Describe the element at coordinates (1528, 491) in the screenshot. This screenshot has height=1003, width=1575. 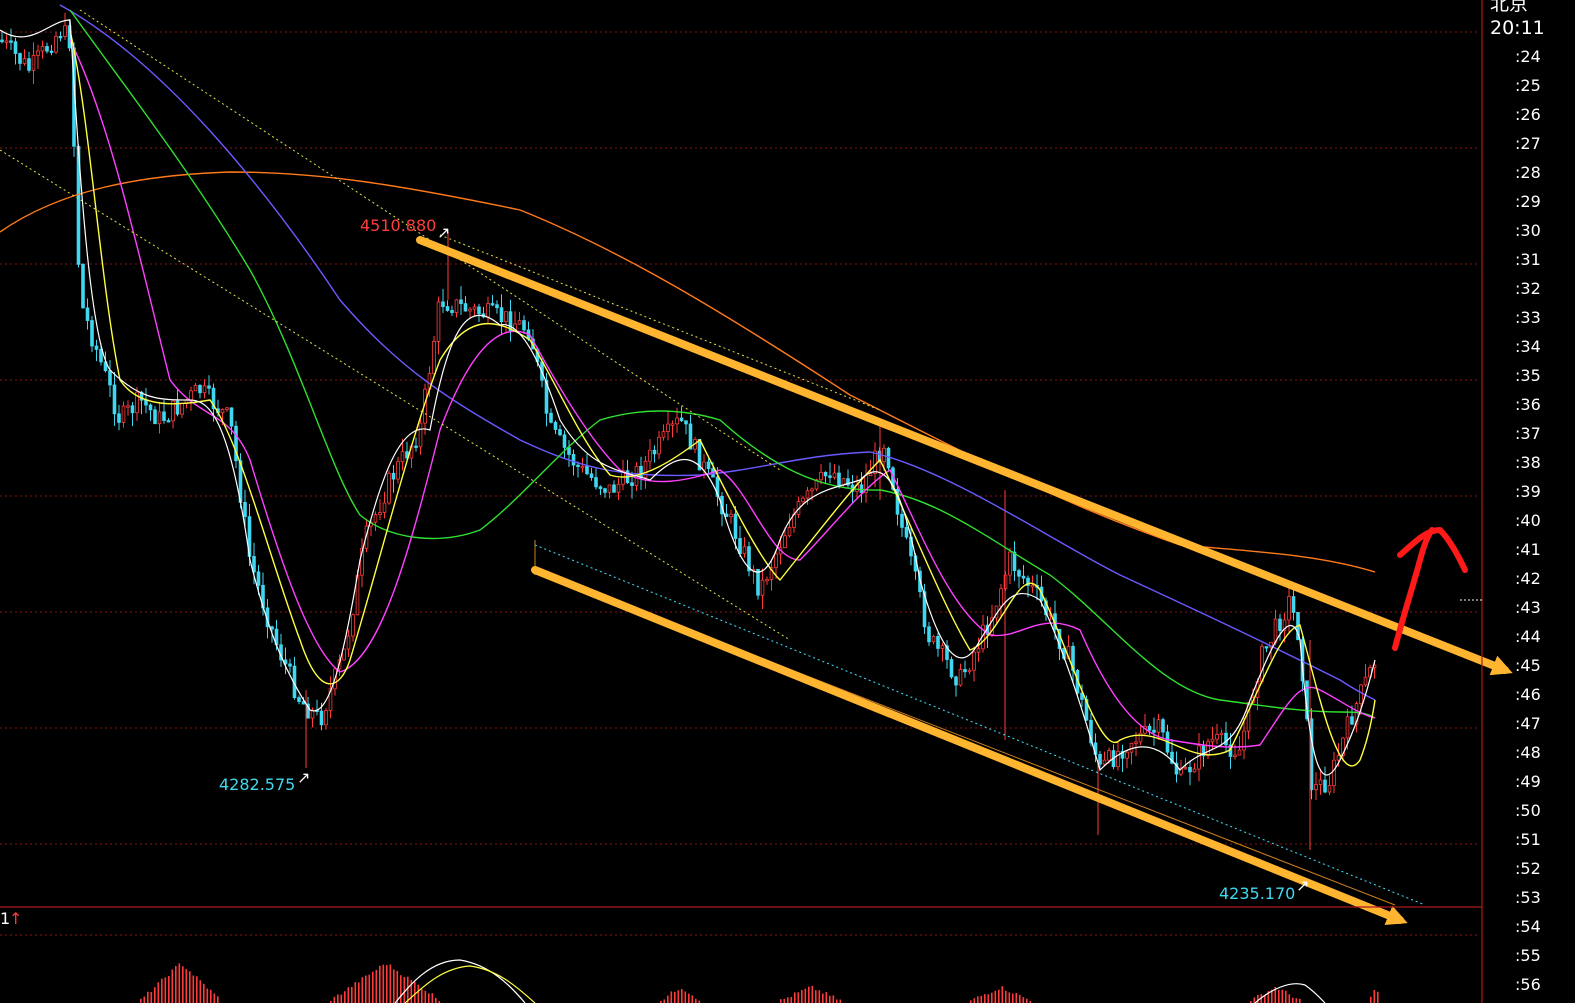
I see `axis-tick-label: :39` at that location.